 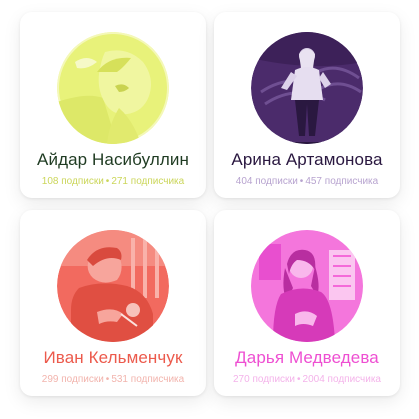 I want to click on profile-name: Айдар Насибуллин, so click(x=113, y=160).